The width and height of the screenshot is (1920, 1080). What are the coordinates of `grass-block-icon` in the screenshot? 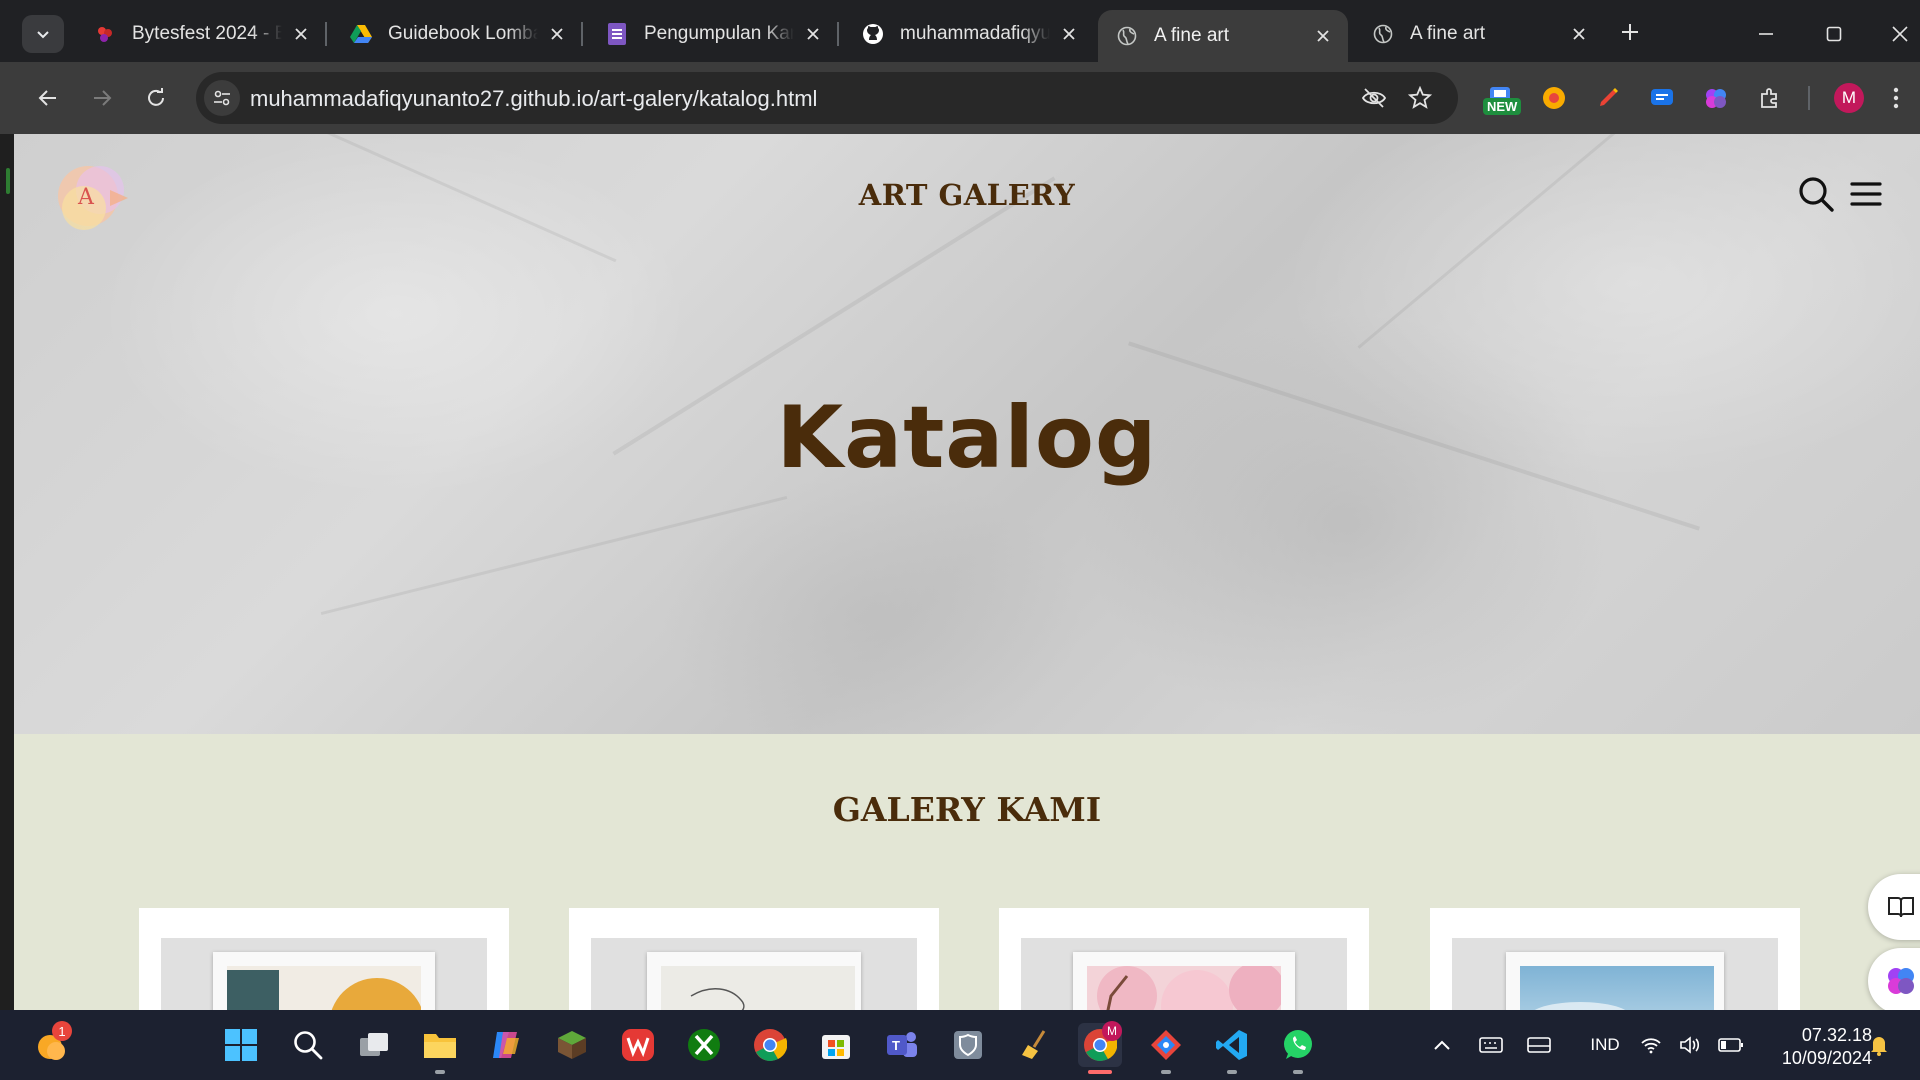 It's located at (572, 1045).